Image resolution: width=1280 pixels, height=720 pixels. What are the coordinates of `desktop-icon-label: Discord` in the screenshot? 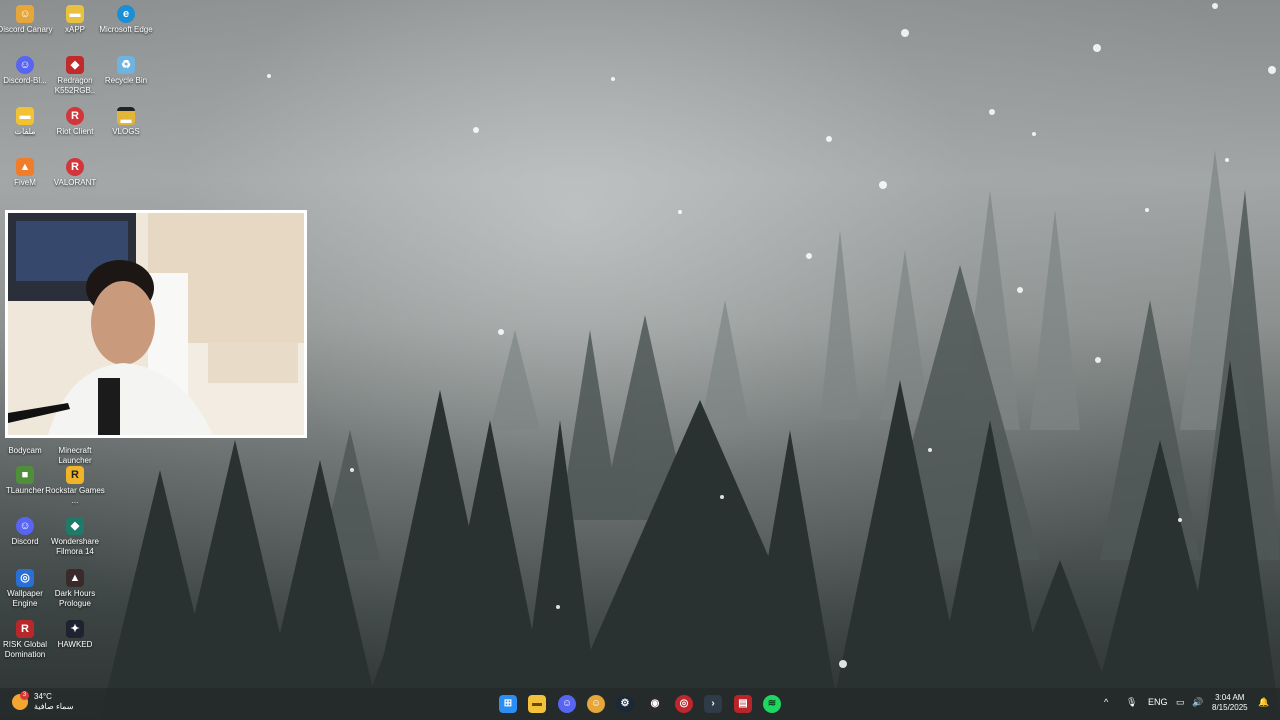 It's located at (25, 541).